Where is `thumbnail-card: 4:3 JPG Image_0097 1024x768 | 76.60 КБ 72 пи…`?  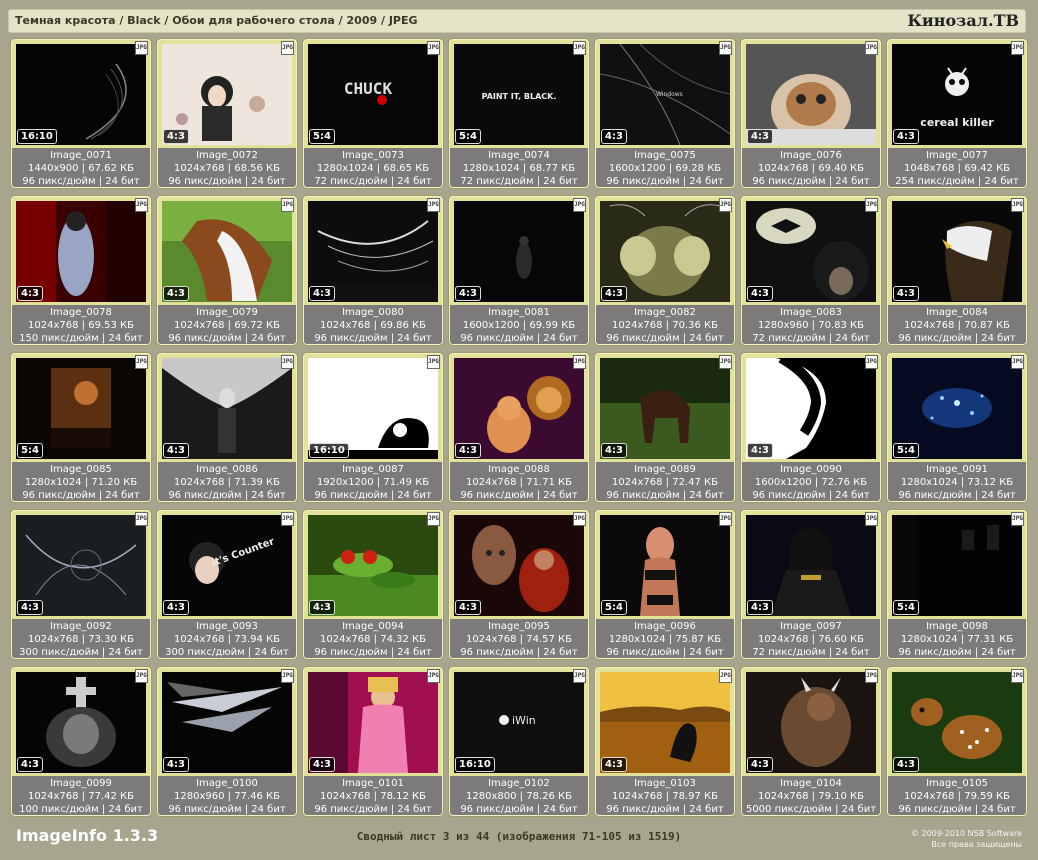
thumbnail-card: 4:3 JPG Image_0097 1024x768 | 76.60 КБ 72 пи… is located at coordinates (811, 584).